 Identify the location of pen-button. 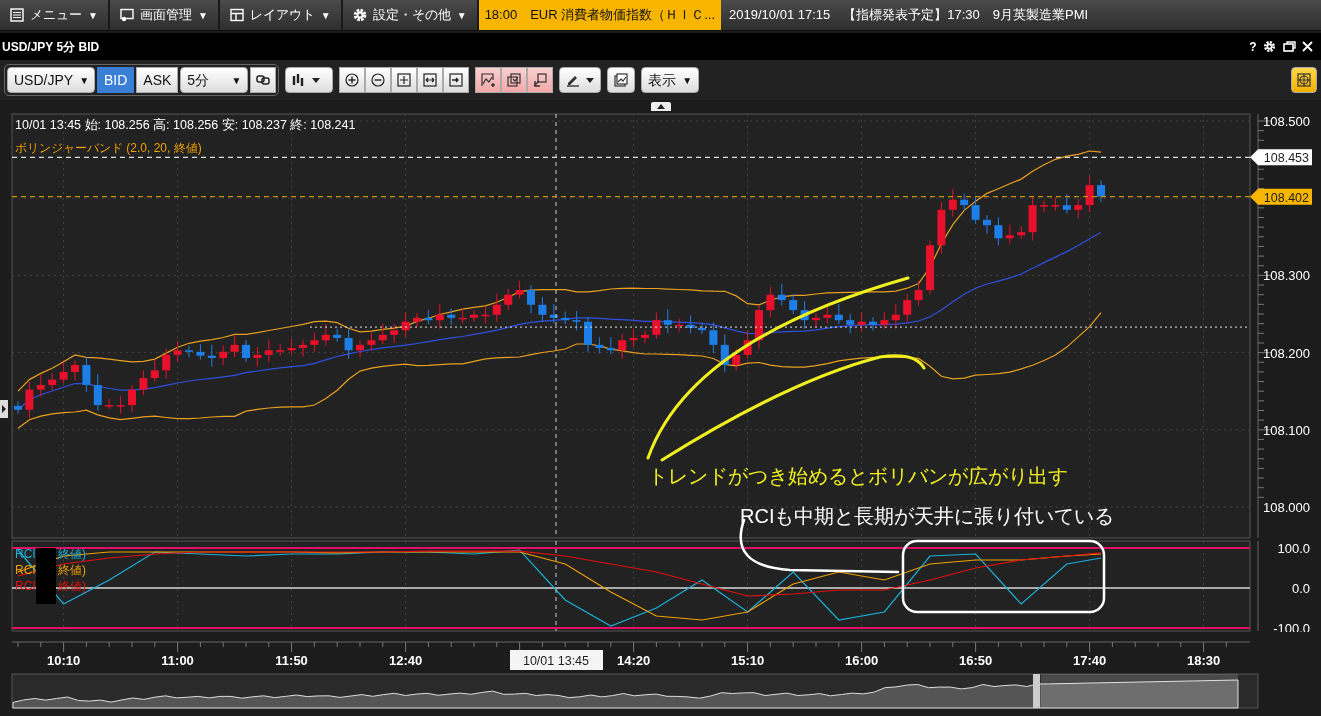
(580, 80).